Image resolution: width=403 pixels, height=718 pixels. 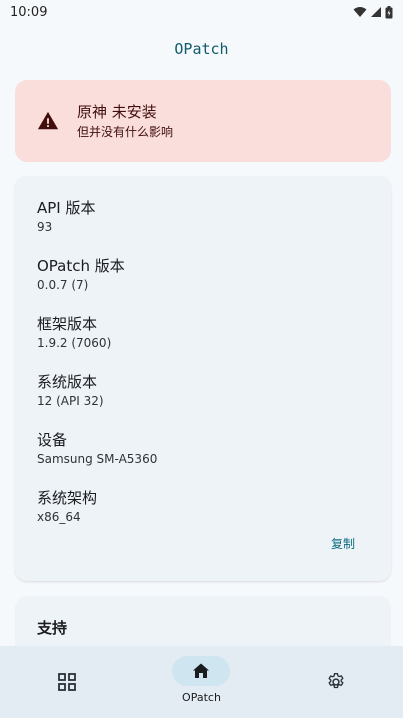 I want to click on status-bar: 10:09, so click(x=201, y=12).